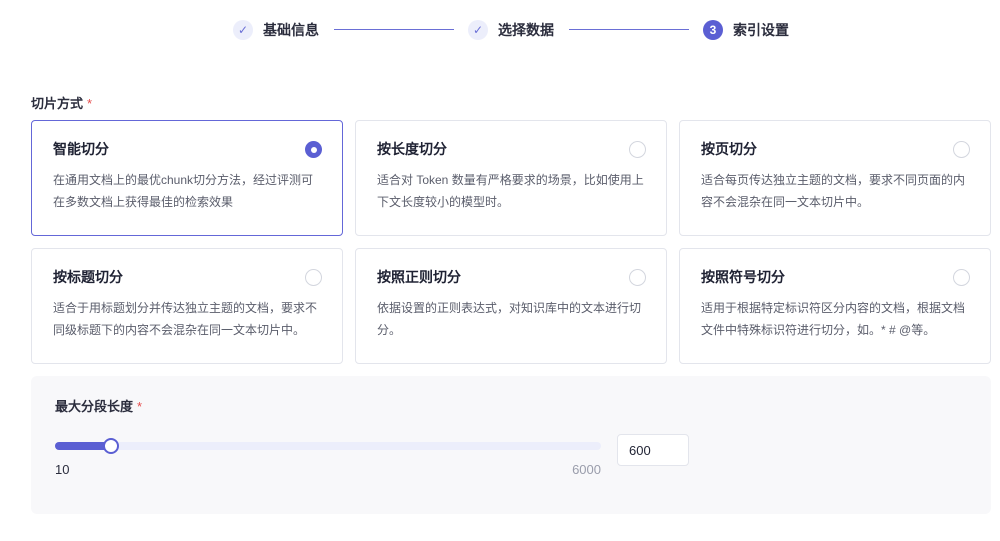 This screenshot has height=541, width=1000. What do you see at coordinates (183, 191) in the screenshot?
I see `option-description: 在通用文档上的最优chunk切分方法，经过评测可在多数文档上获得最佳的检索效果` at bounding box center [183, 191].